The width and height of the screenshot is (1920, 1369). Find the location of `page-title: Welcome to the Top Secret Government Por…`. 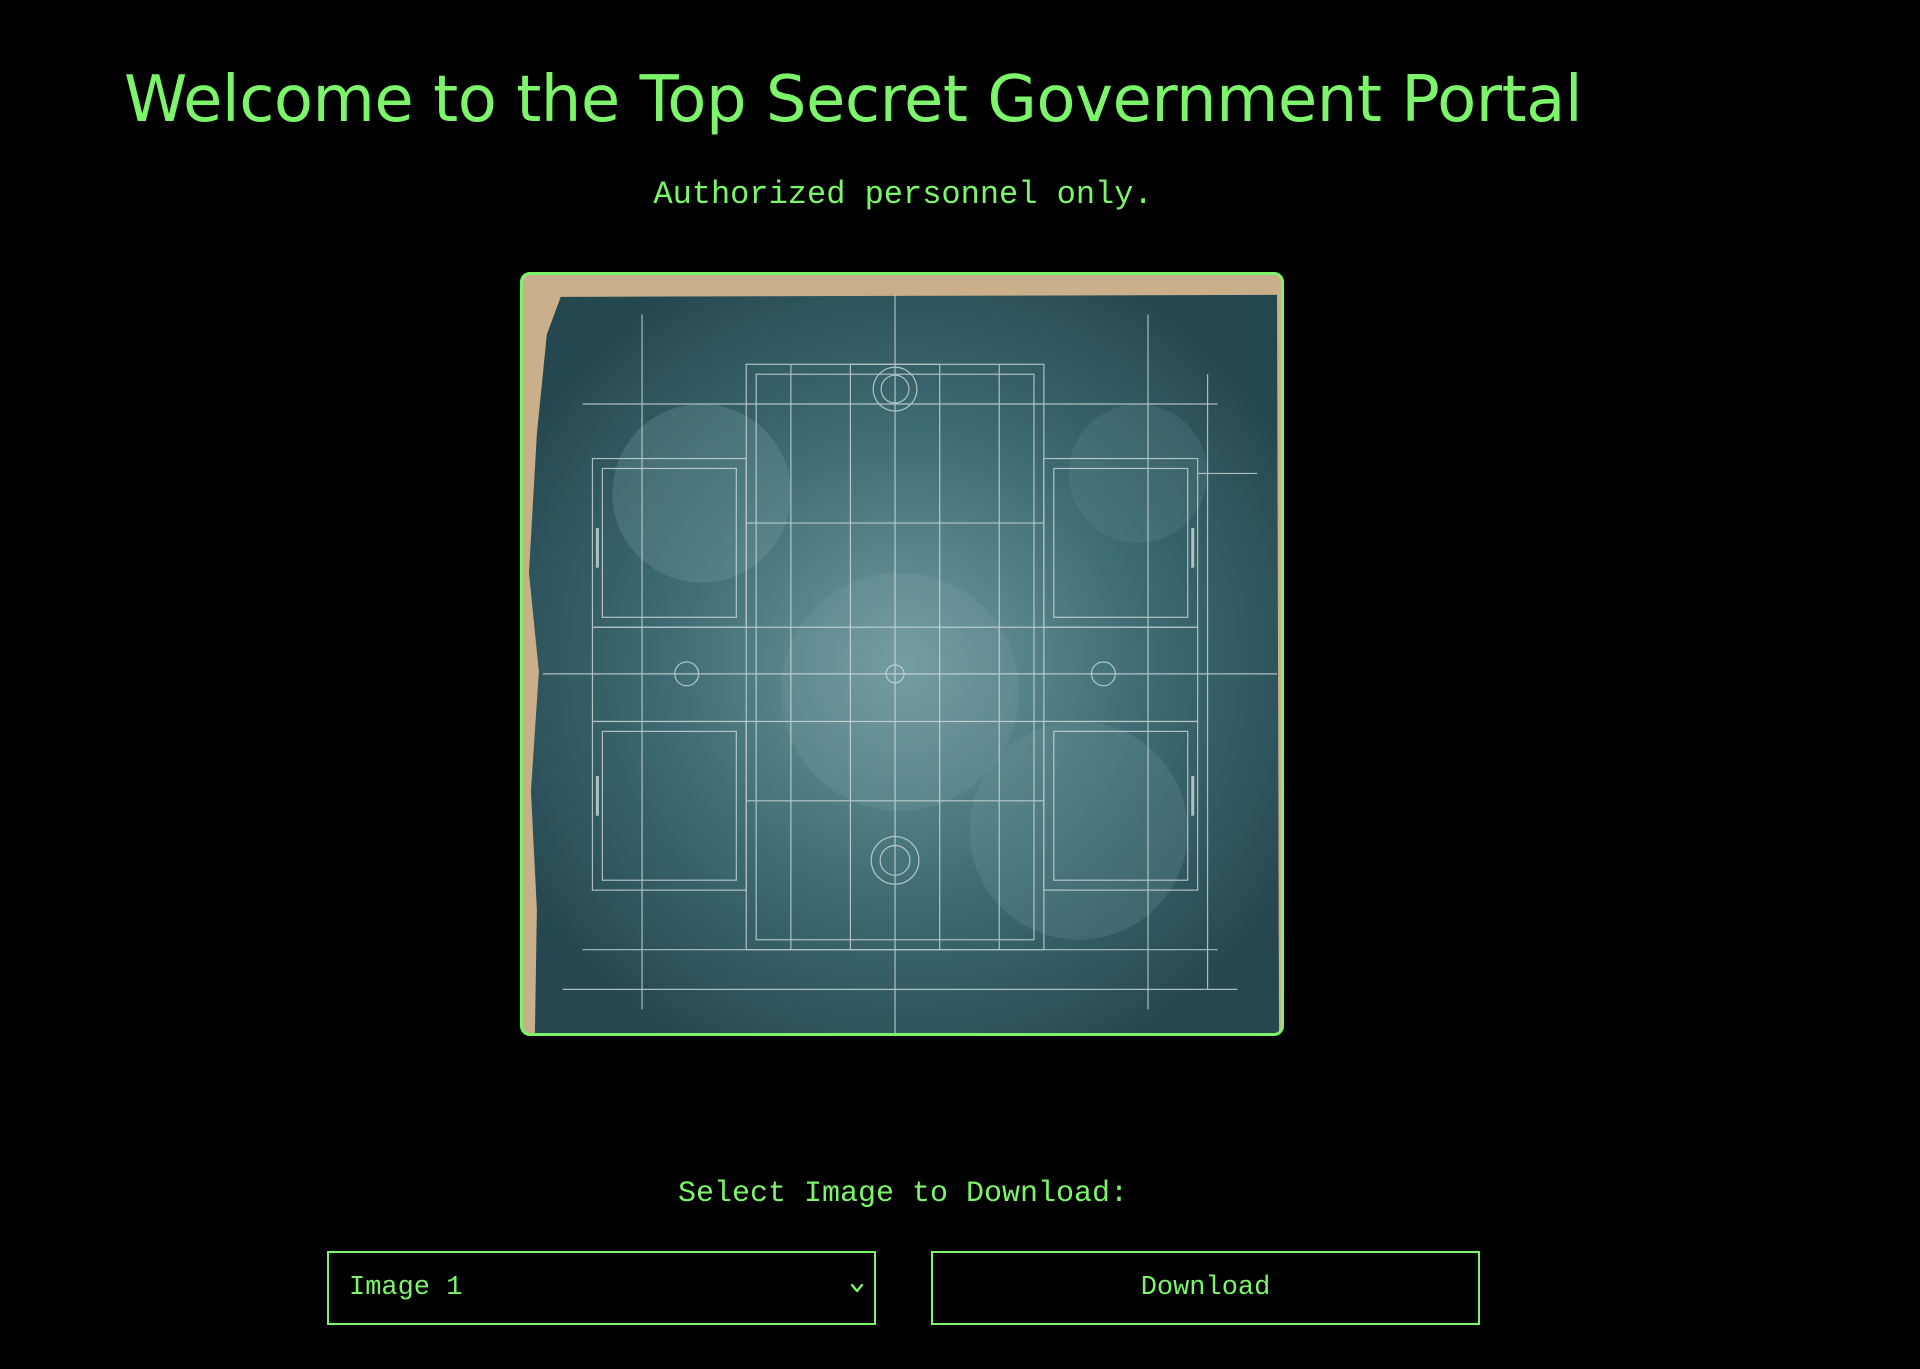

page-title: Welcome to the Top Secret Government Por… is located at coordinates (853, 100).